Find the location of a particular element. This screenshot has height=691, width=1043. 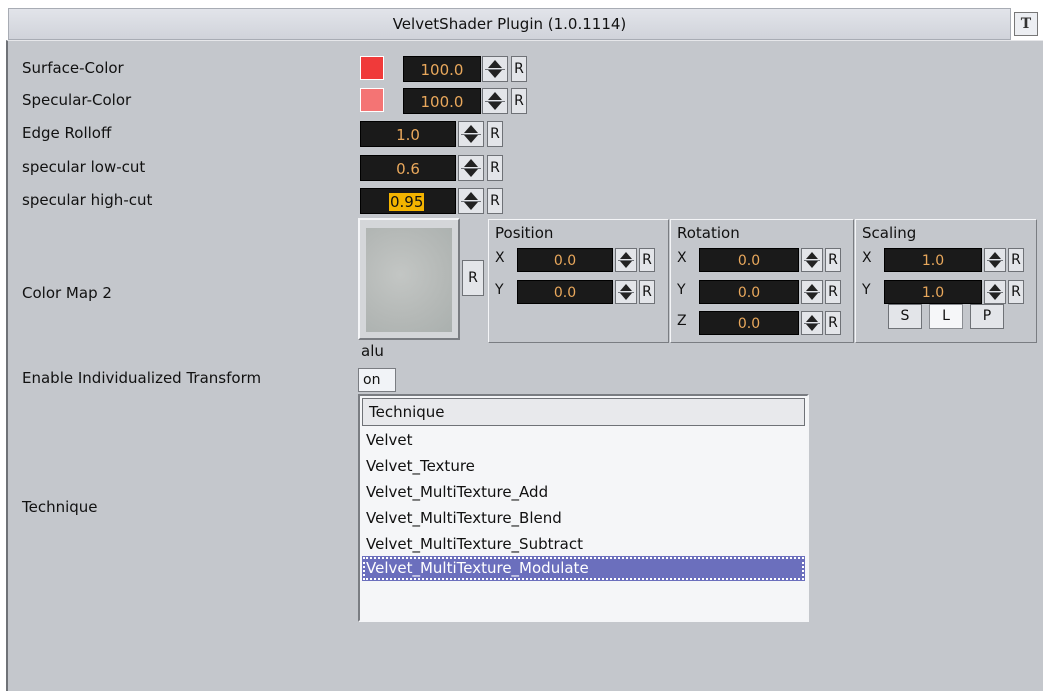

specular-low-cut-reset-button: R is located at coordinates (495, 168).